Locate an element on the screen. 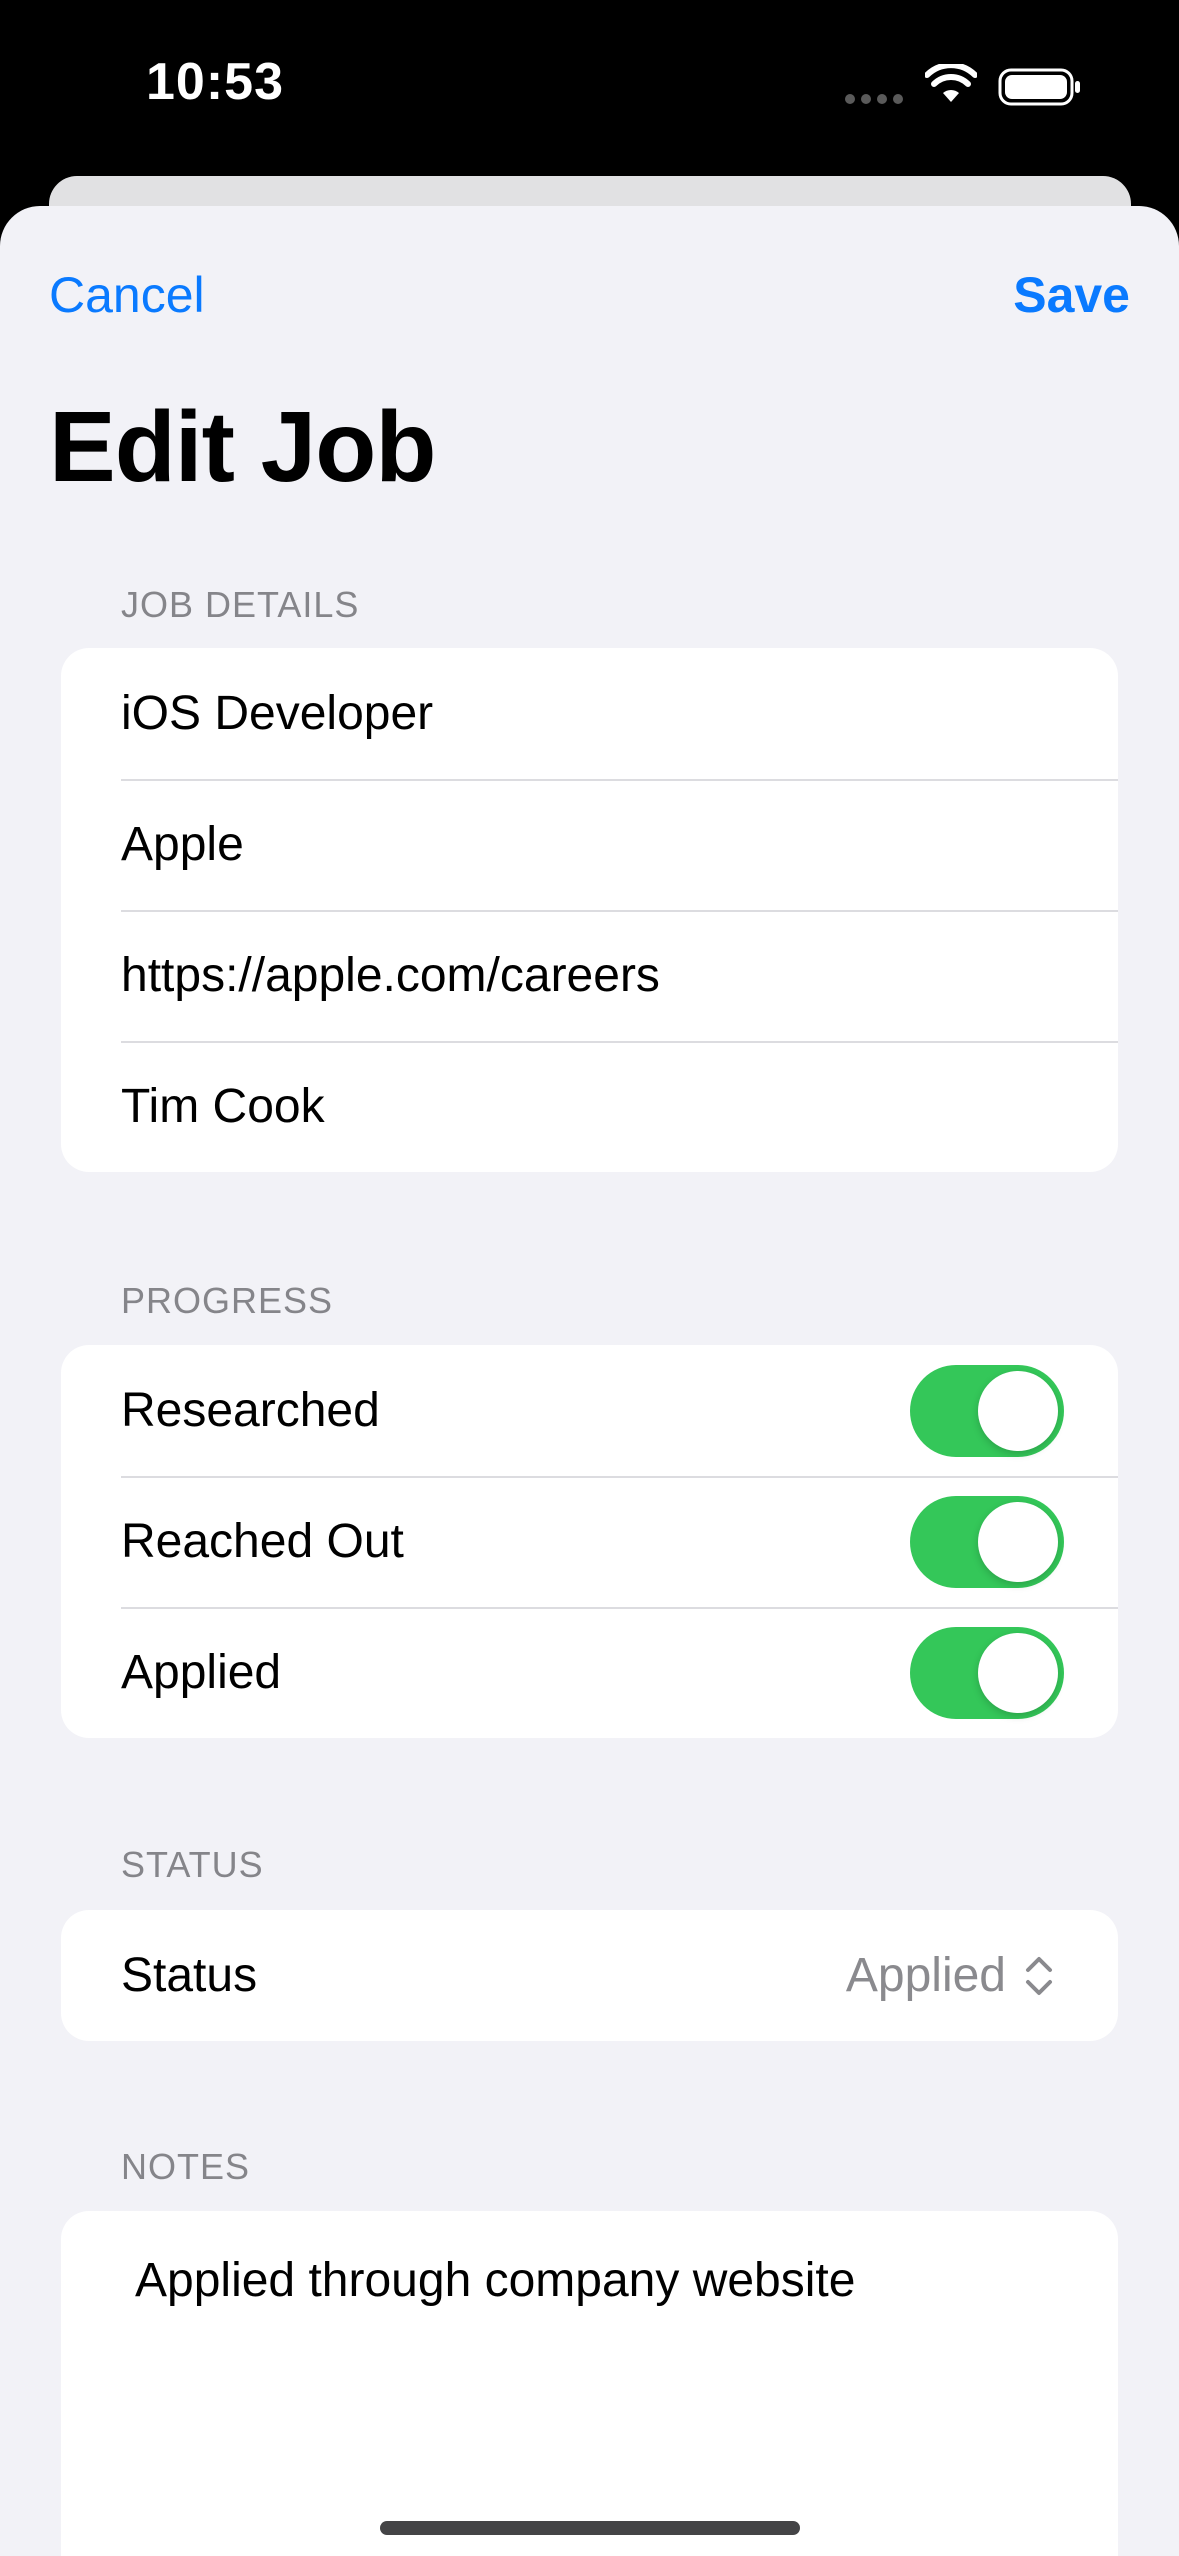 This screenshot has width=1179, height=2556. status-value: Applied is located at coordinates (925, 1975).